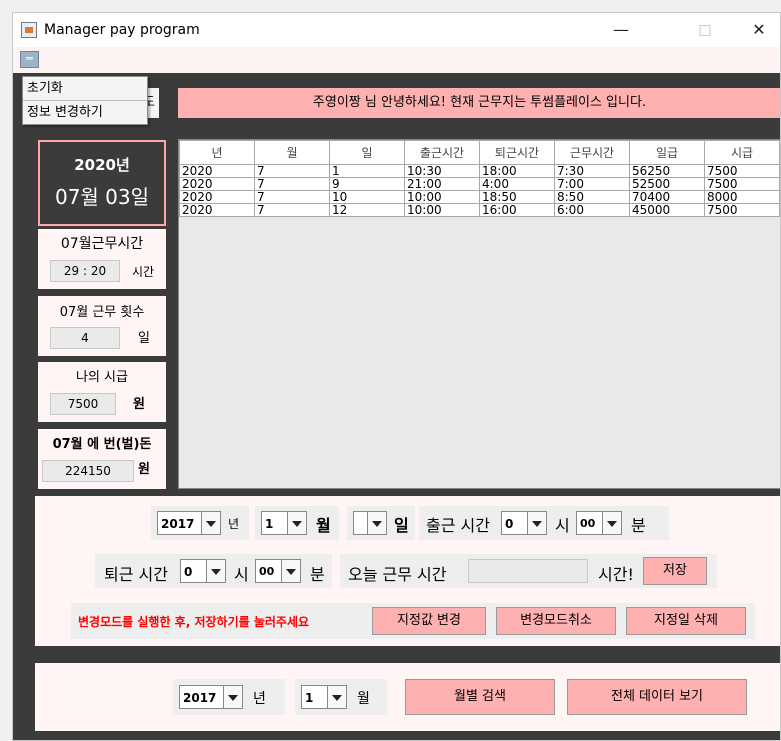  I want to click on table-cell: 45000, so click(667, 210).